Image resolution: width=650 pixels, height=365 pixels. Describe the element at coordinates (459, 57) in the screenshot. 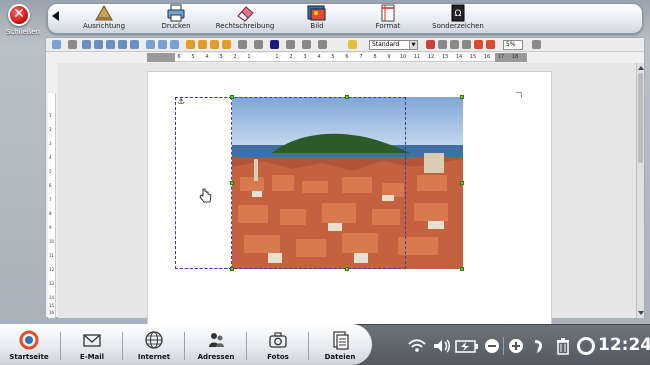

I see `ruler-number: 14` at that location.